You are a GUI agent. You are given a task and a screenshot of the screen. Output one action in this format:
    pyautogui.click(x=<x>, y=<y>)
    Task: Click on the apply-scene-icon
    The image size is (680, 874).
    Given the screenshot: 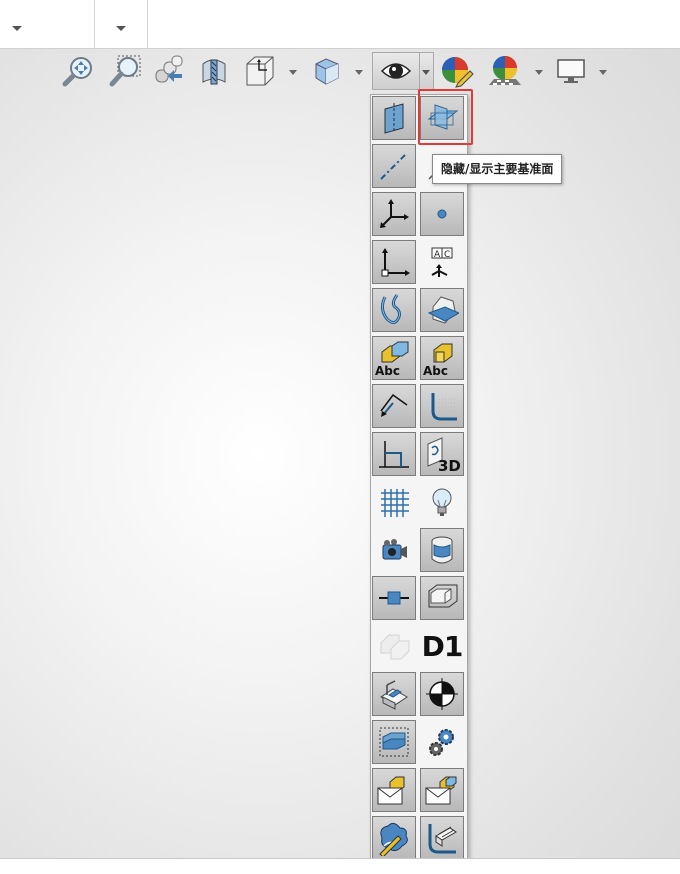 What is the action you would take?
    pyautogui.click(x=505, y=70)
    